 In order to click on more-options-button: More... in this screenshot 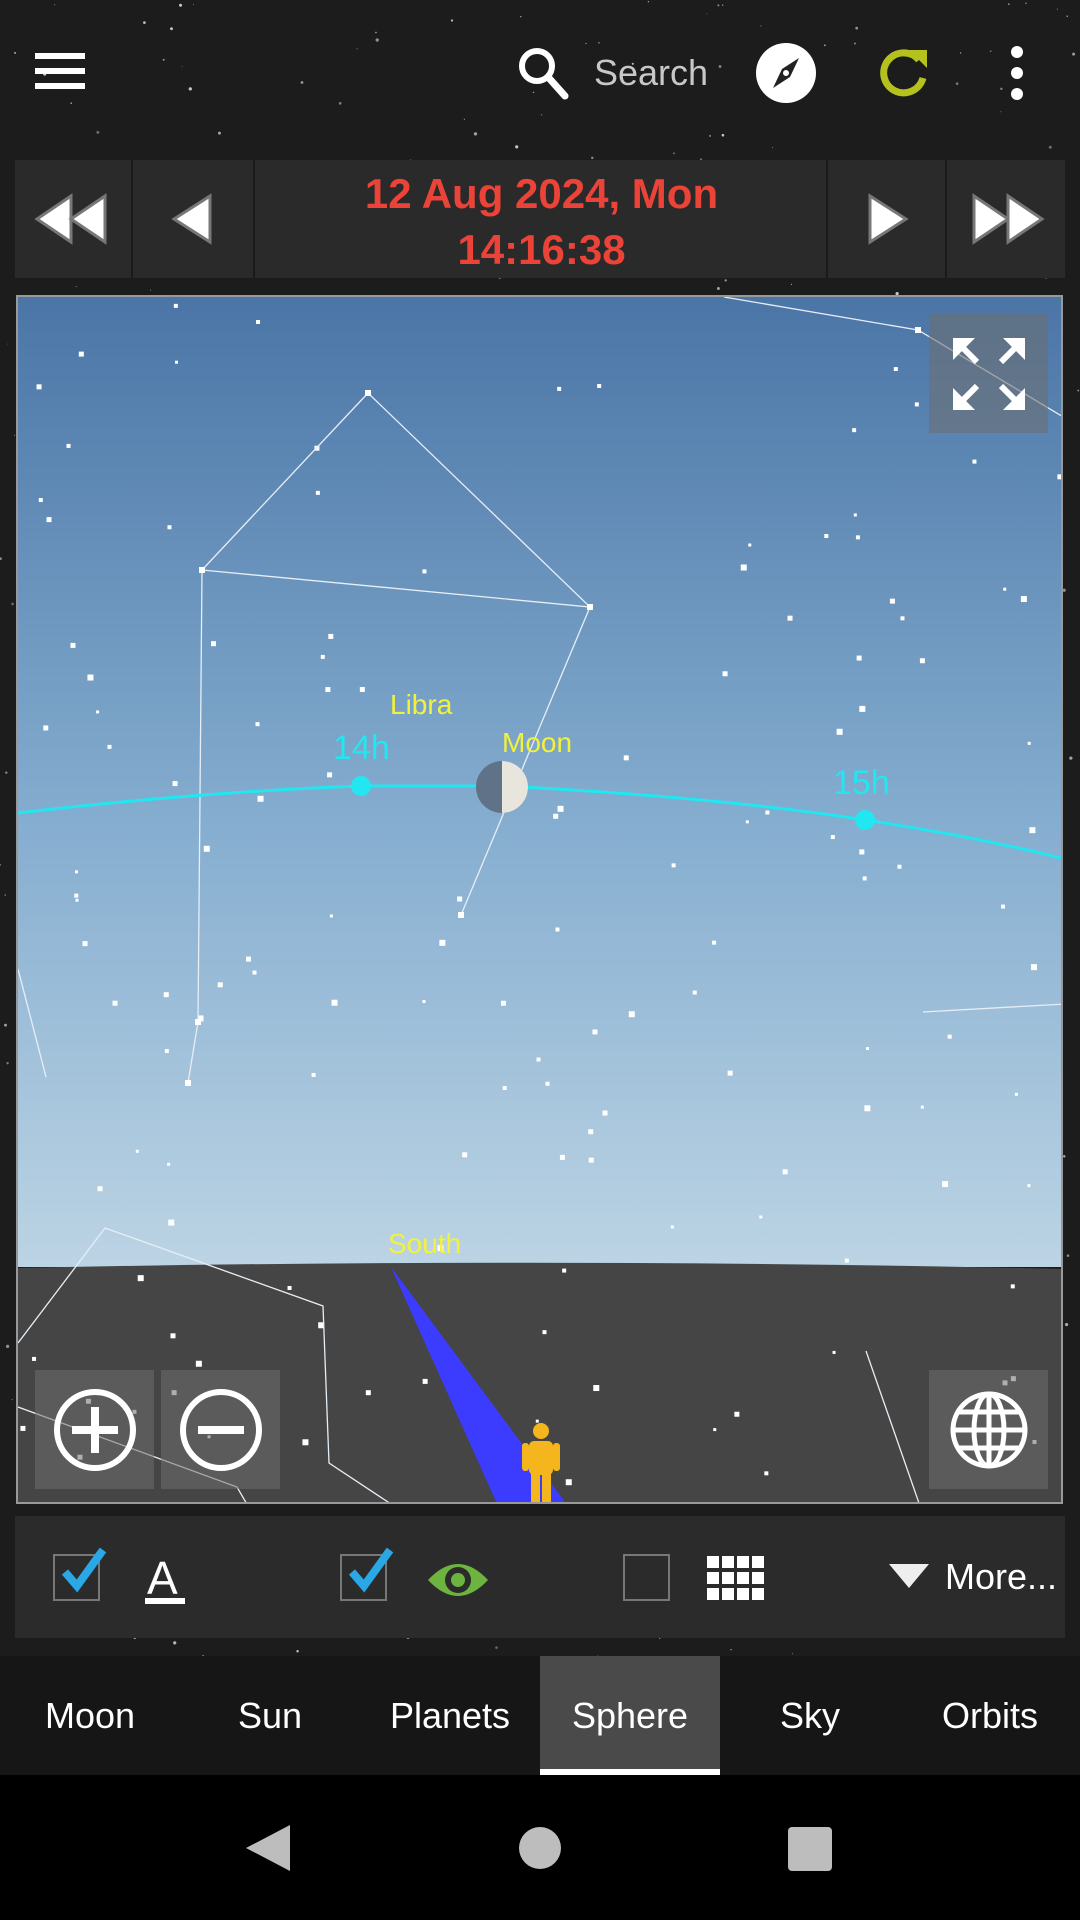, I will do `click(975, 1576)`.